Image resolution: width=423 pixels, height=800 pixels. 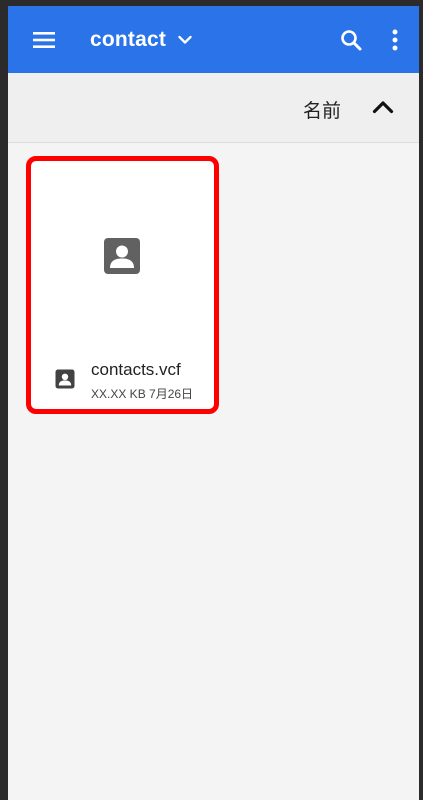 I want to click on file-card: contacts.vcf XX.XX KB 7月26日, so click(x=122, y=285).